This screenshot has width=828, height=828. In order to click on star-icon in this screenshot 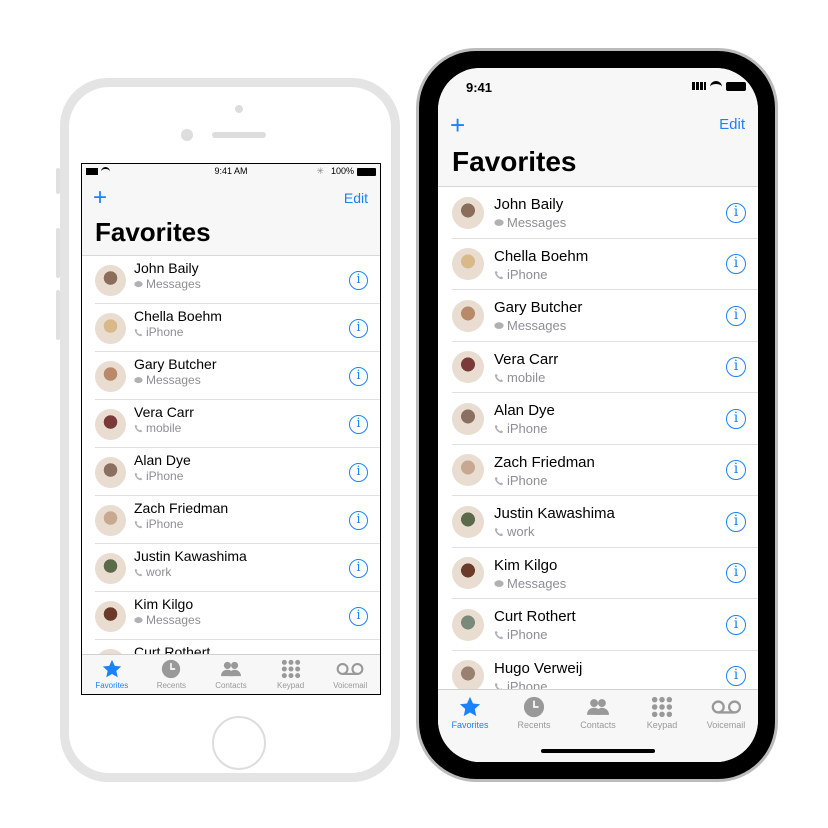, I will do `click(112, 670)`.